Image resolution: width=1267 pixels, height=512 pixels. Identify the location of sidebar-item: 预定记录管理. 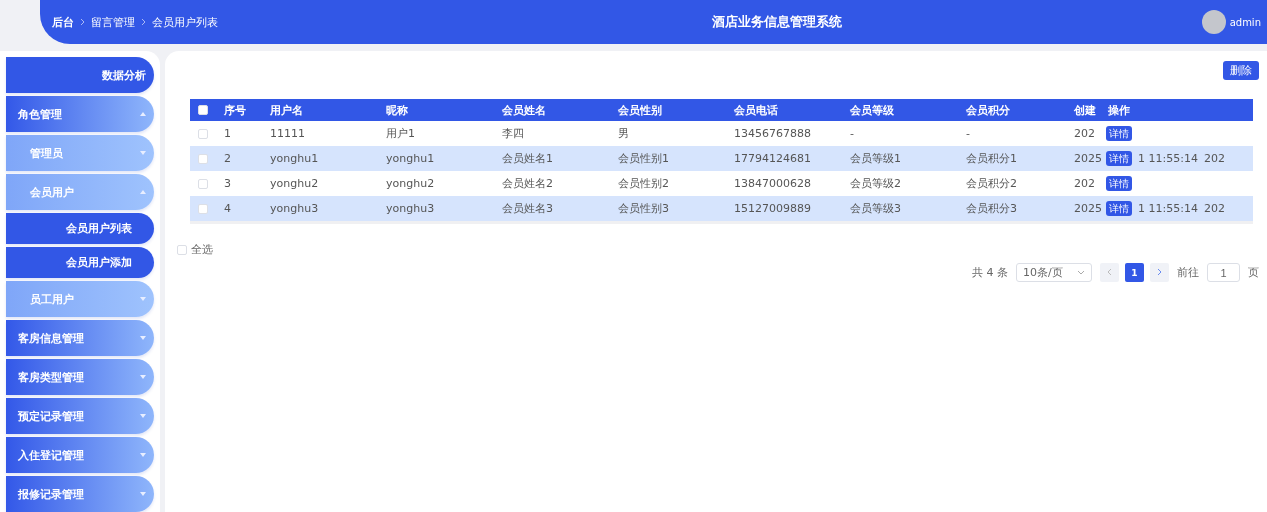
(80, 416).